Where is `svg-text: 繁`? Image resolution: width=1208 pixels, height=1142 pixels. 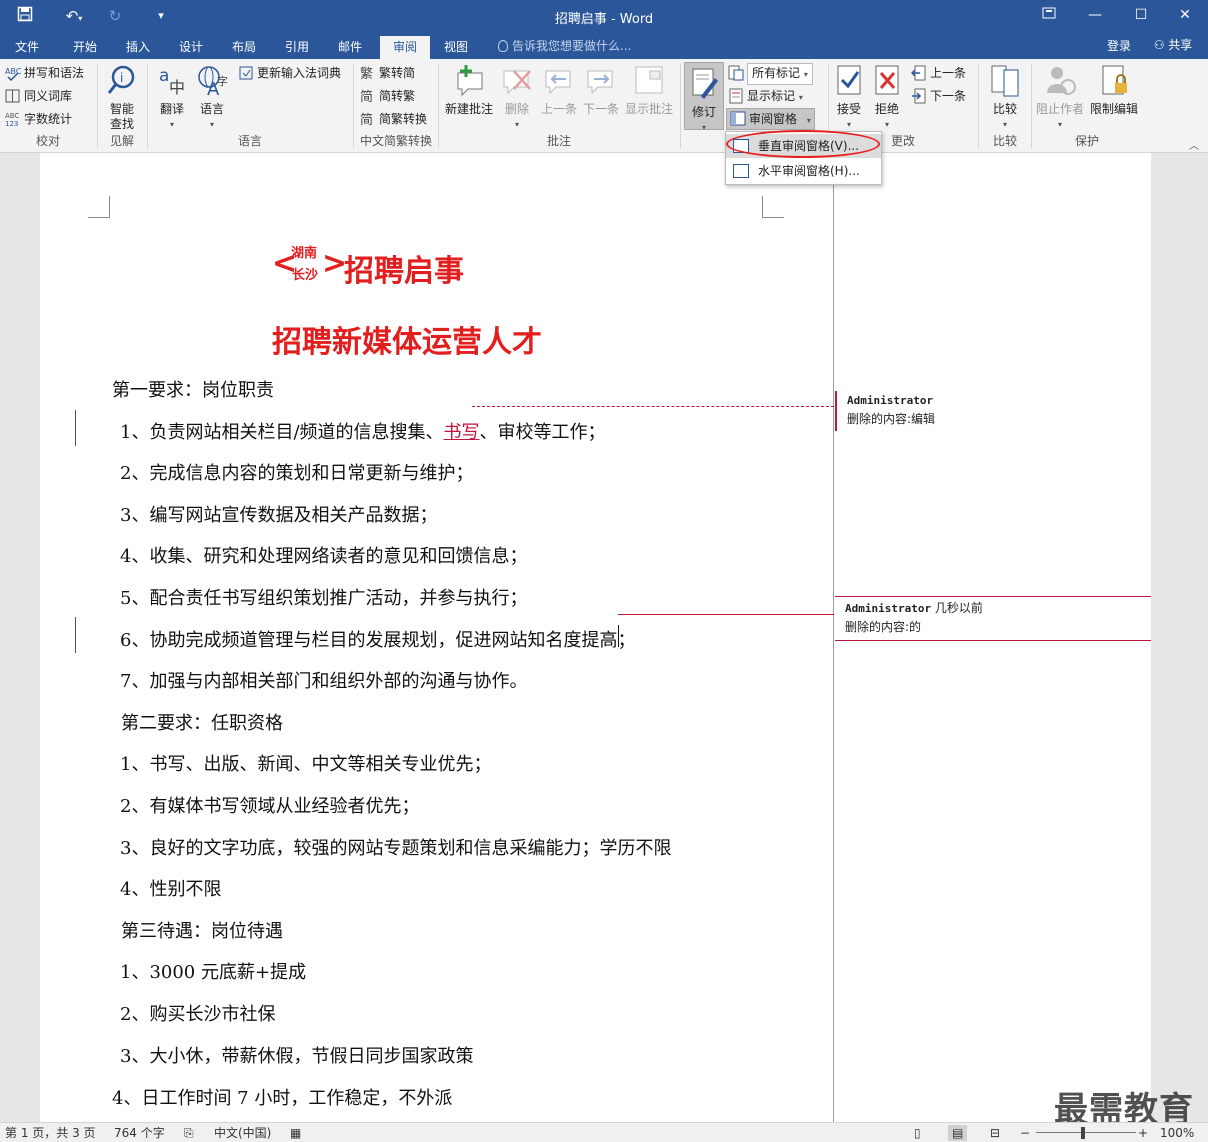 svg-text: 繁 is located at coordinates (366, 73).